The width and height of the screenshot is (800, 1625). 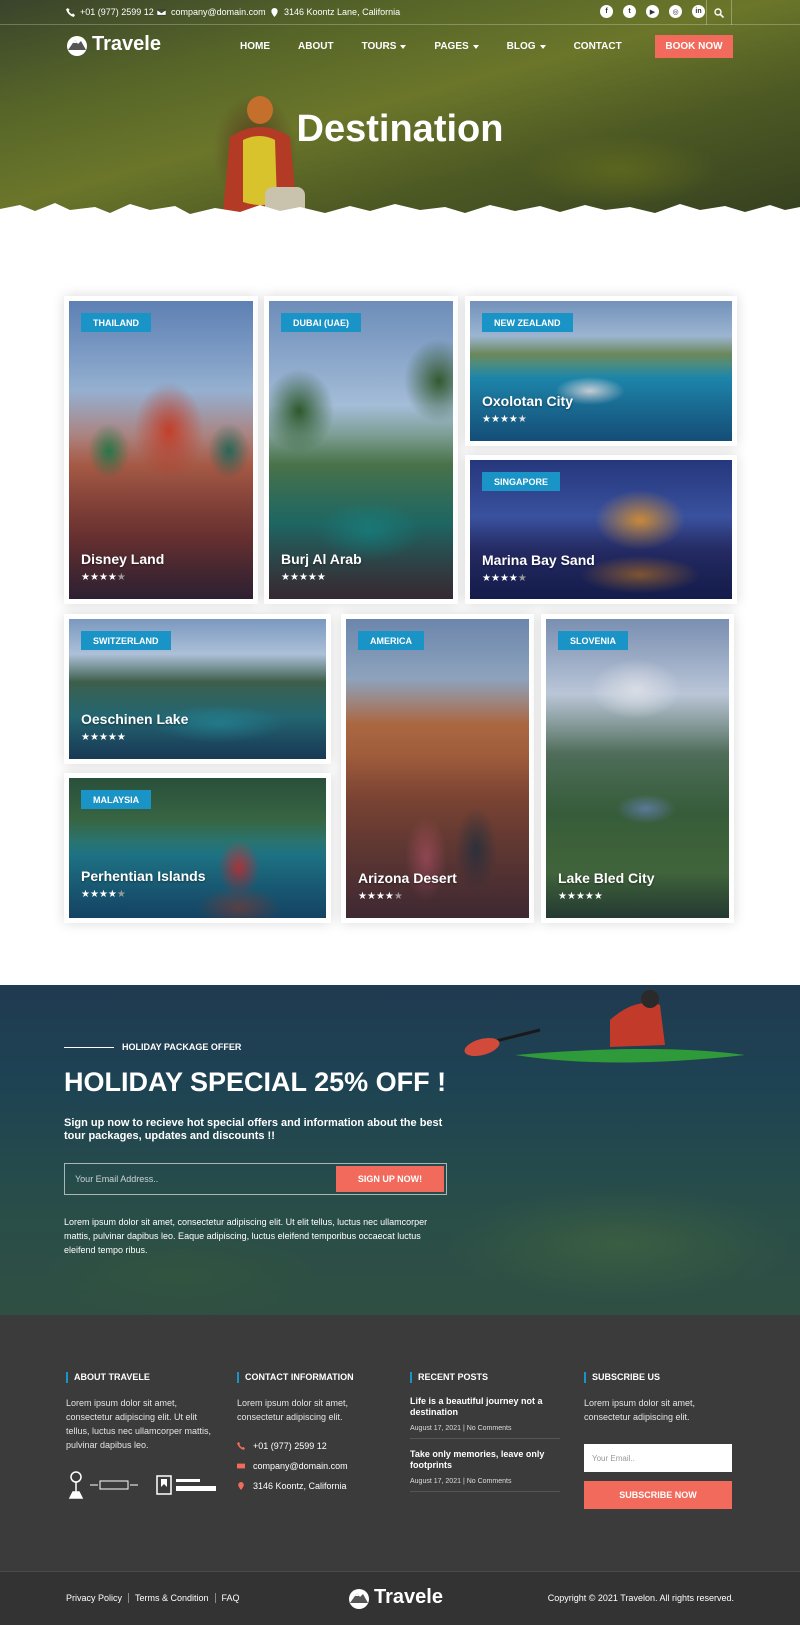 What do you see at coordinates (274, 12) in the screenshot?
I see `map-pin-icon` at bounding box center [274, 12].